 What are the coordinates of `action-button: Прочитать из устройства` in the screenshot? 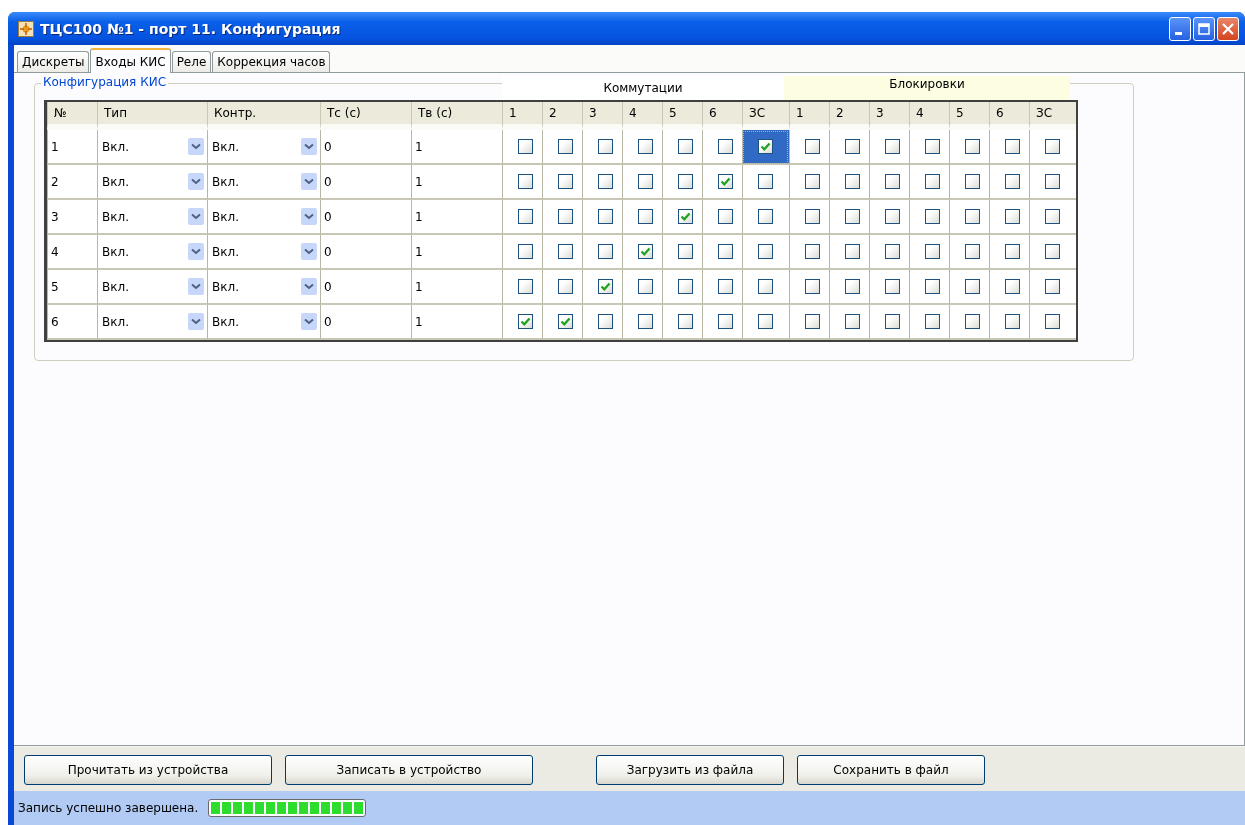 It's located at (148, 770).